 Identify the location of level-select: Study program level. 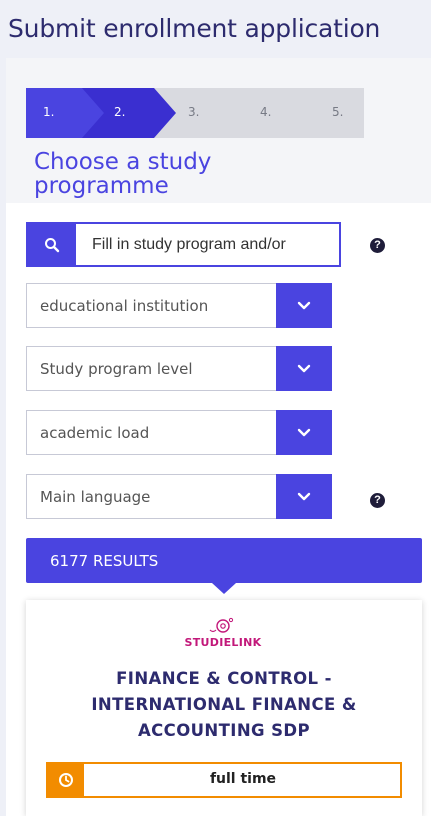
(179, 368).